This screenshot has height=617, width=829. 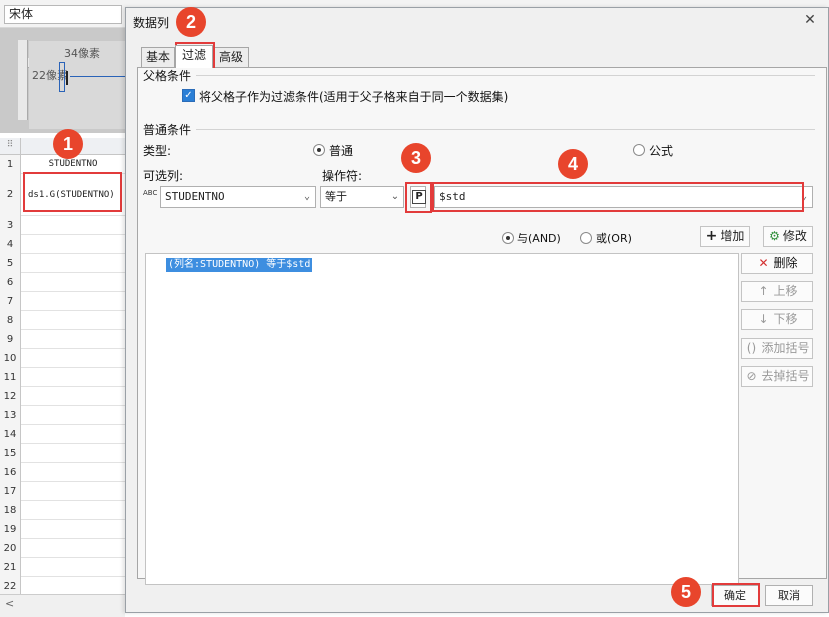 What do you see at coordinates (150, 193) in the screenshot?
I see `abc-icon-text: ABC` at bounding box center [150, 193].